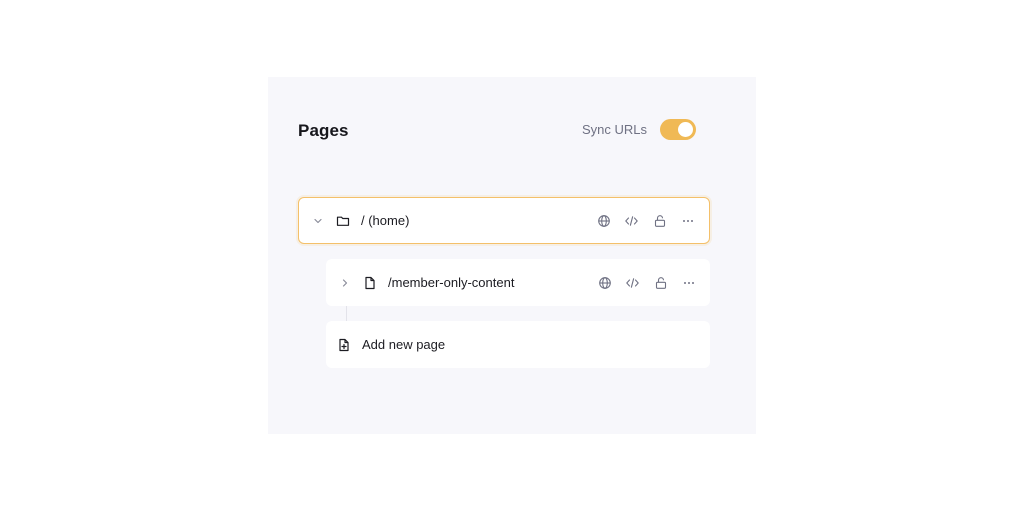  I want to click on chevron-down-icon, so click(318, 221).